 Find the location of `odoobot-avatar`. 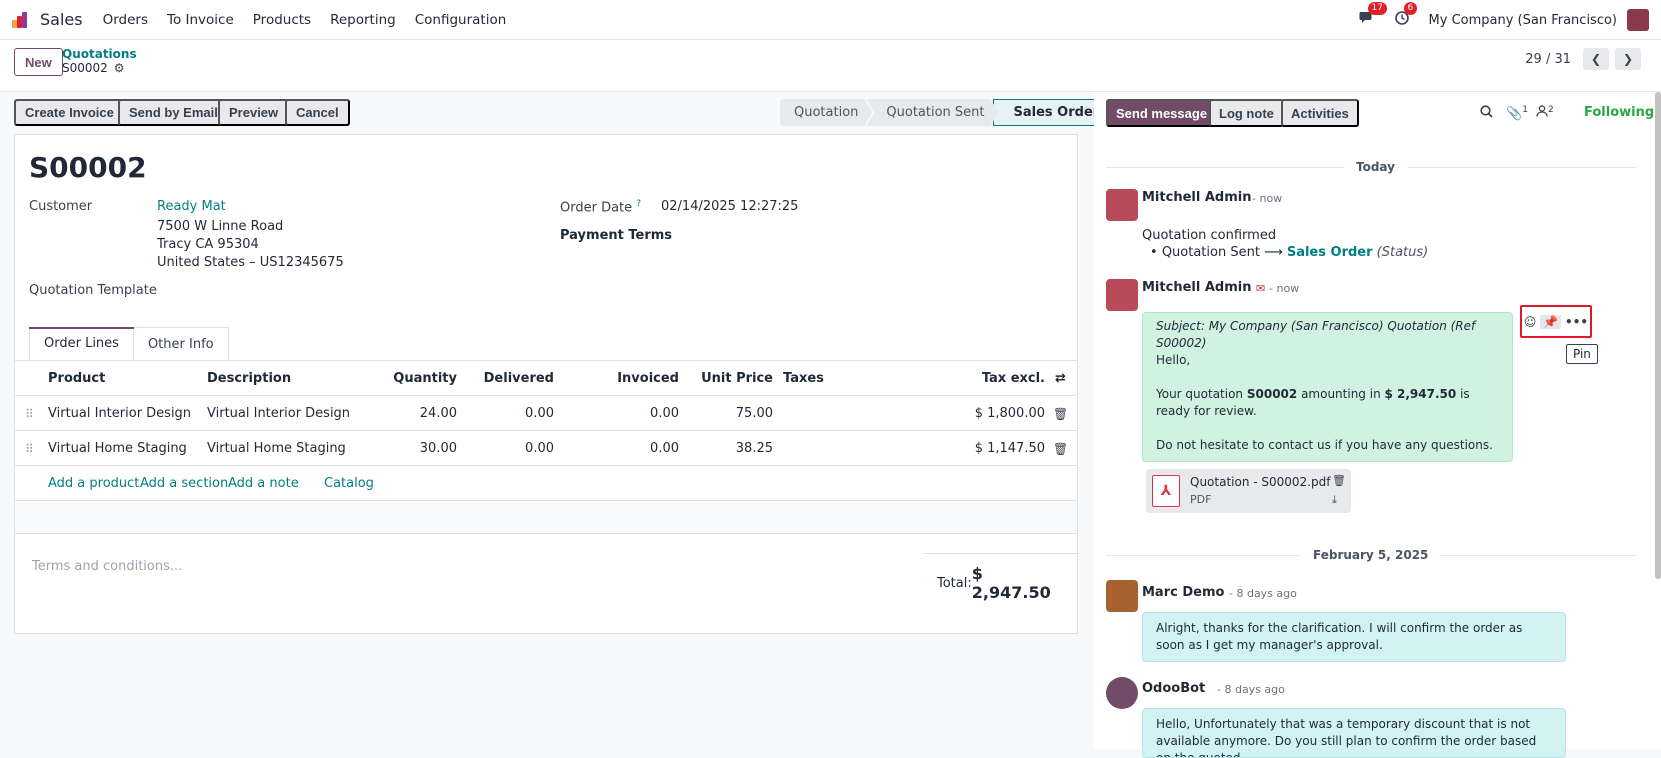

odoobot-avatar is located at coordinates (1122, 693).